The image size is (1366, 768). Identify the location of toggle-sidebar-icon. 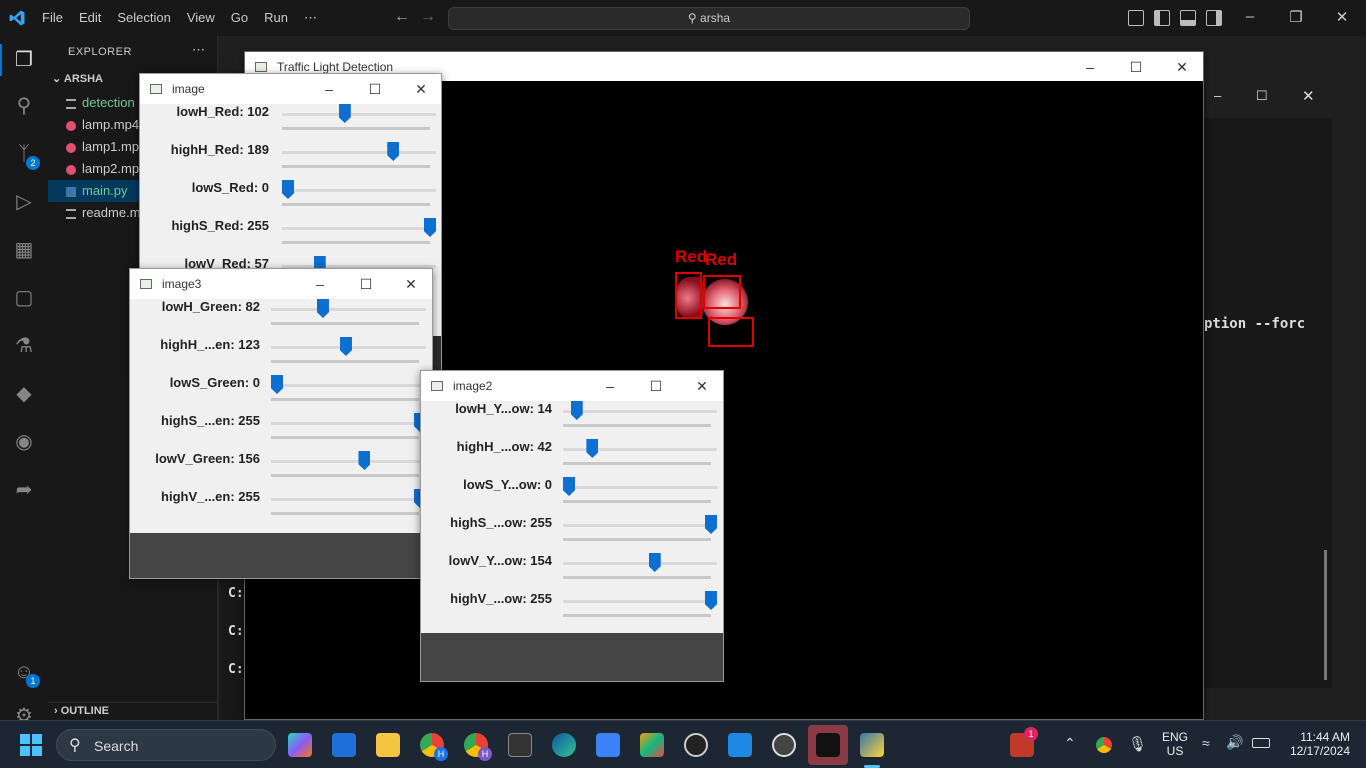
(1162, 18).